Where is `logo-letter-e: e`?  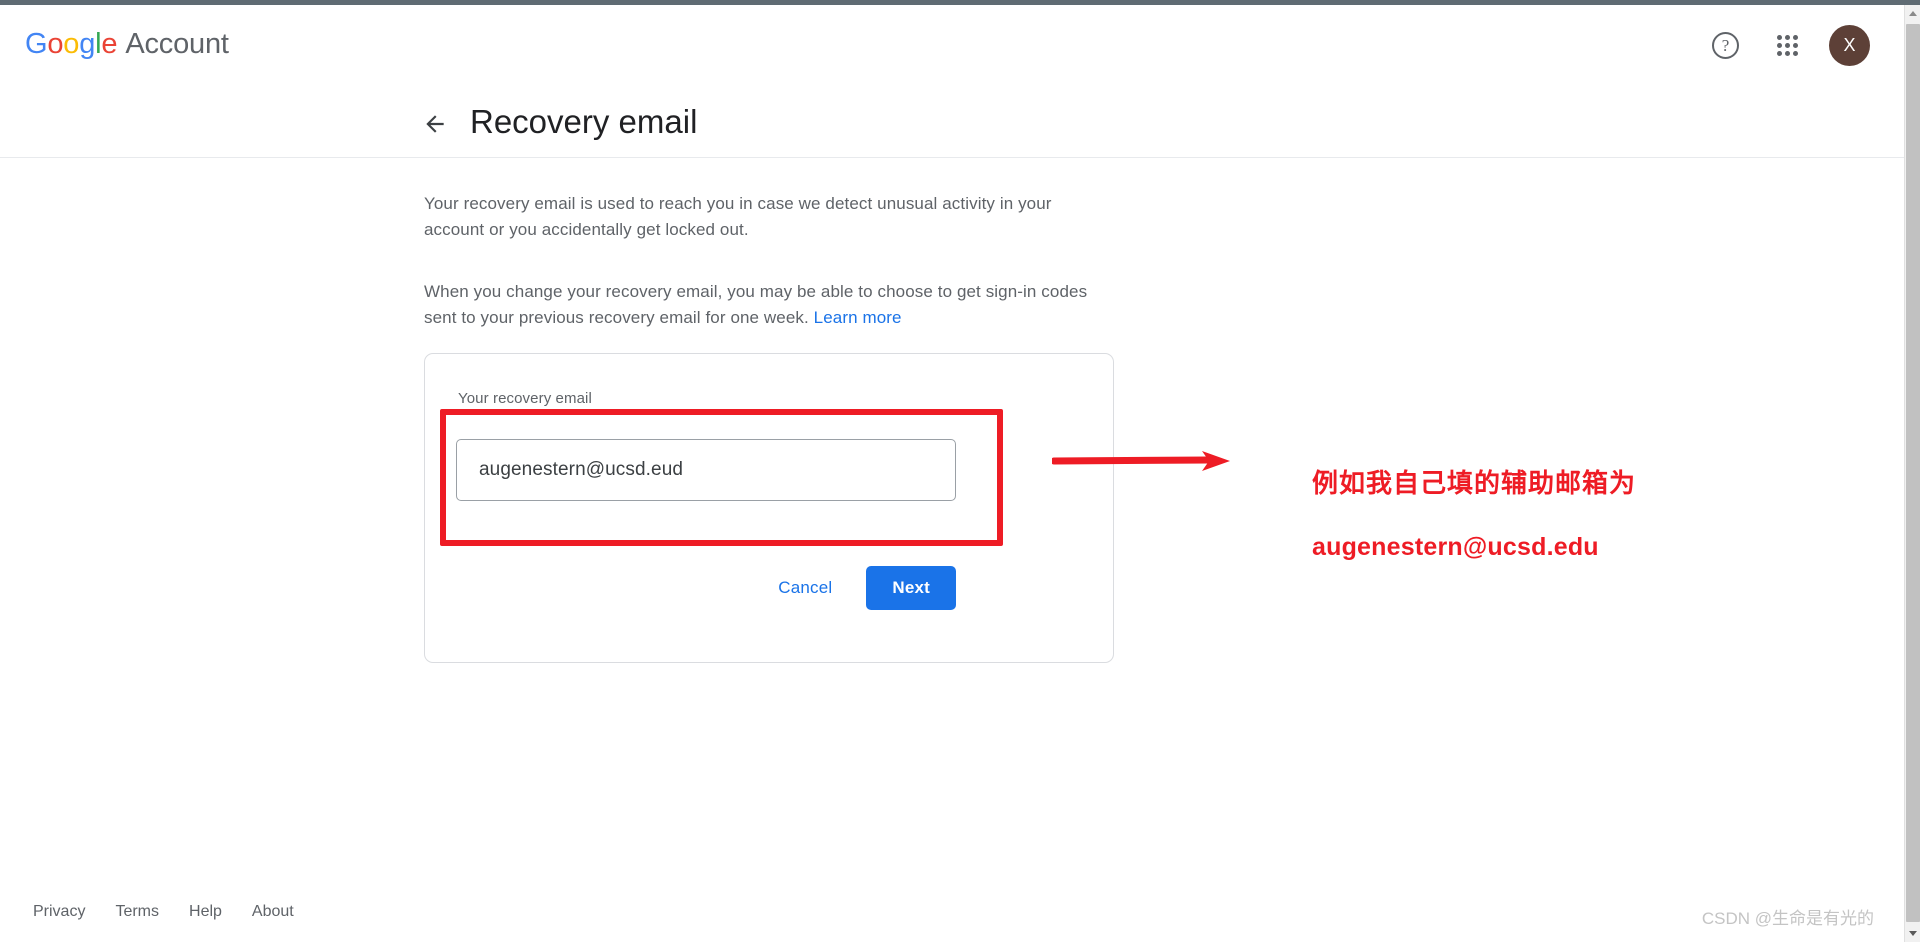
logo-letter-e: e is located at coordinates (109, 44).